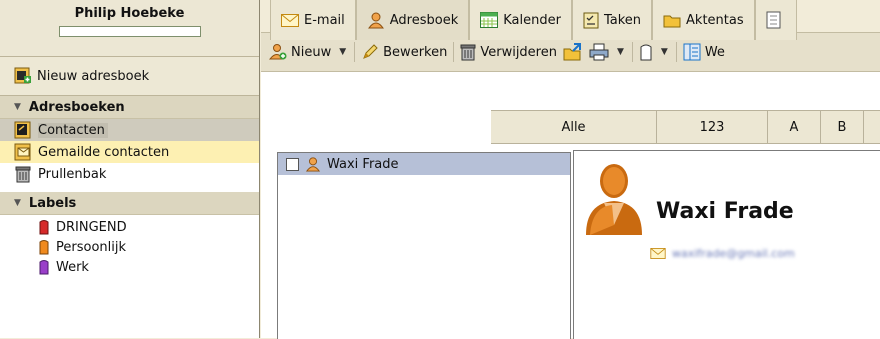 Image resolution: width=880 pixels, height=339 pixels. What do you see at coordinates (715, 20) in the screenshot?
I see `tab-label: Aktentas` at bounding box center [715, 20].